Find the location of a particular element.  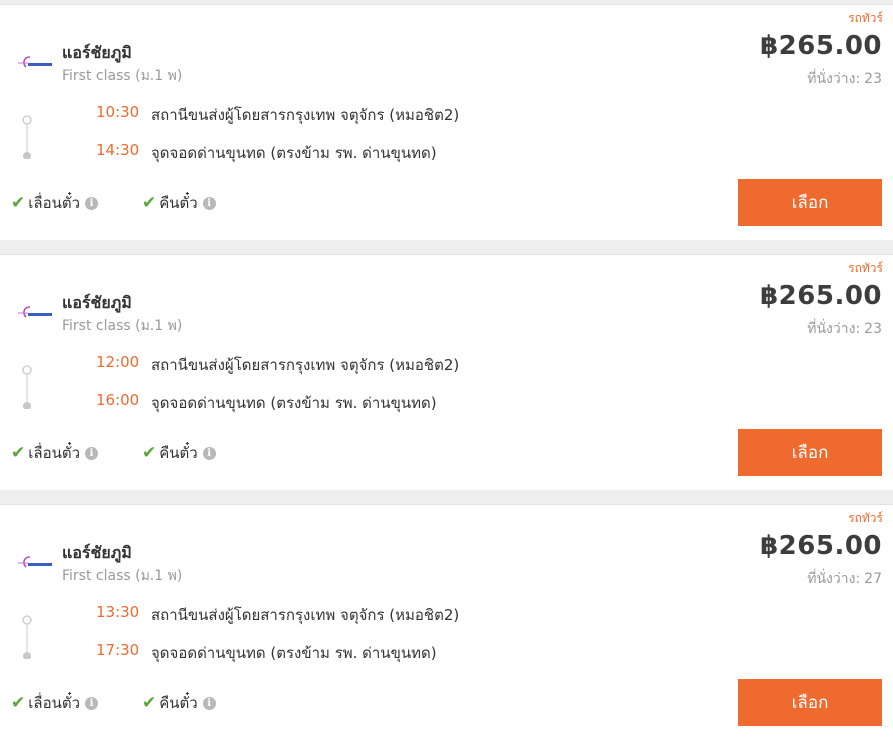

departure-time: 13:30 is located at coordinates (118, 612).